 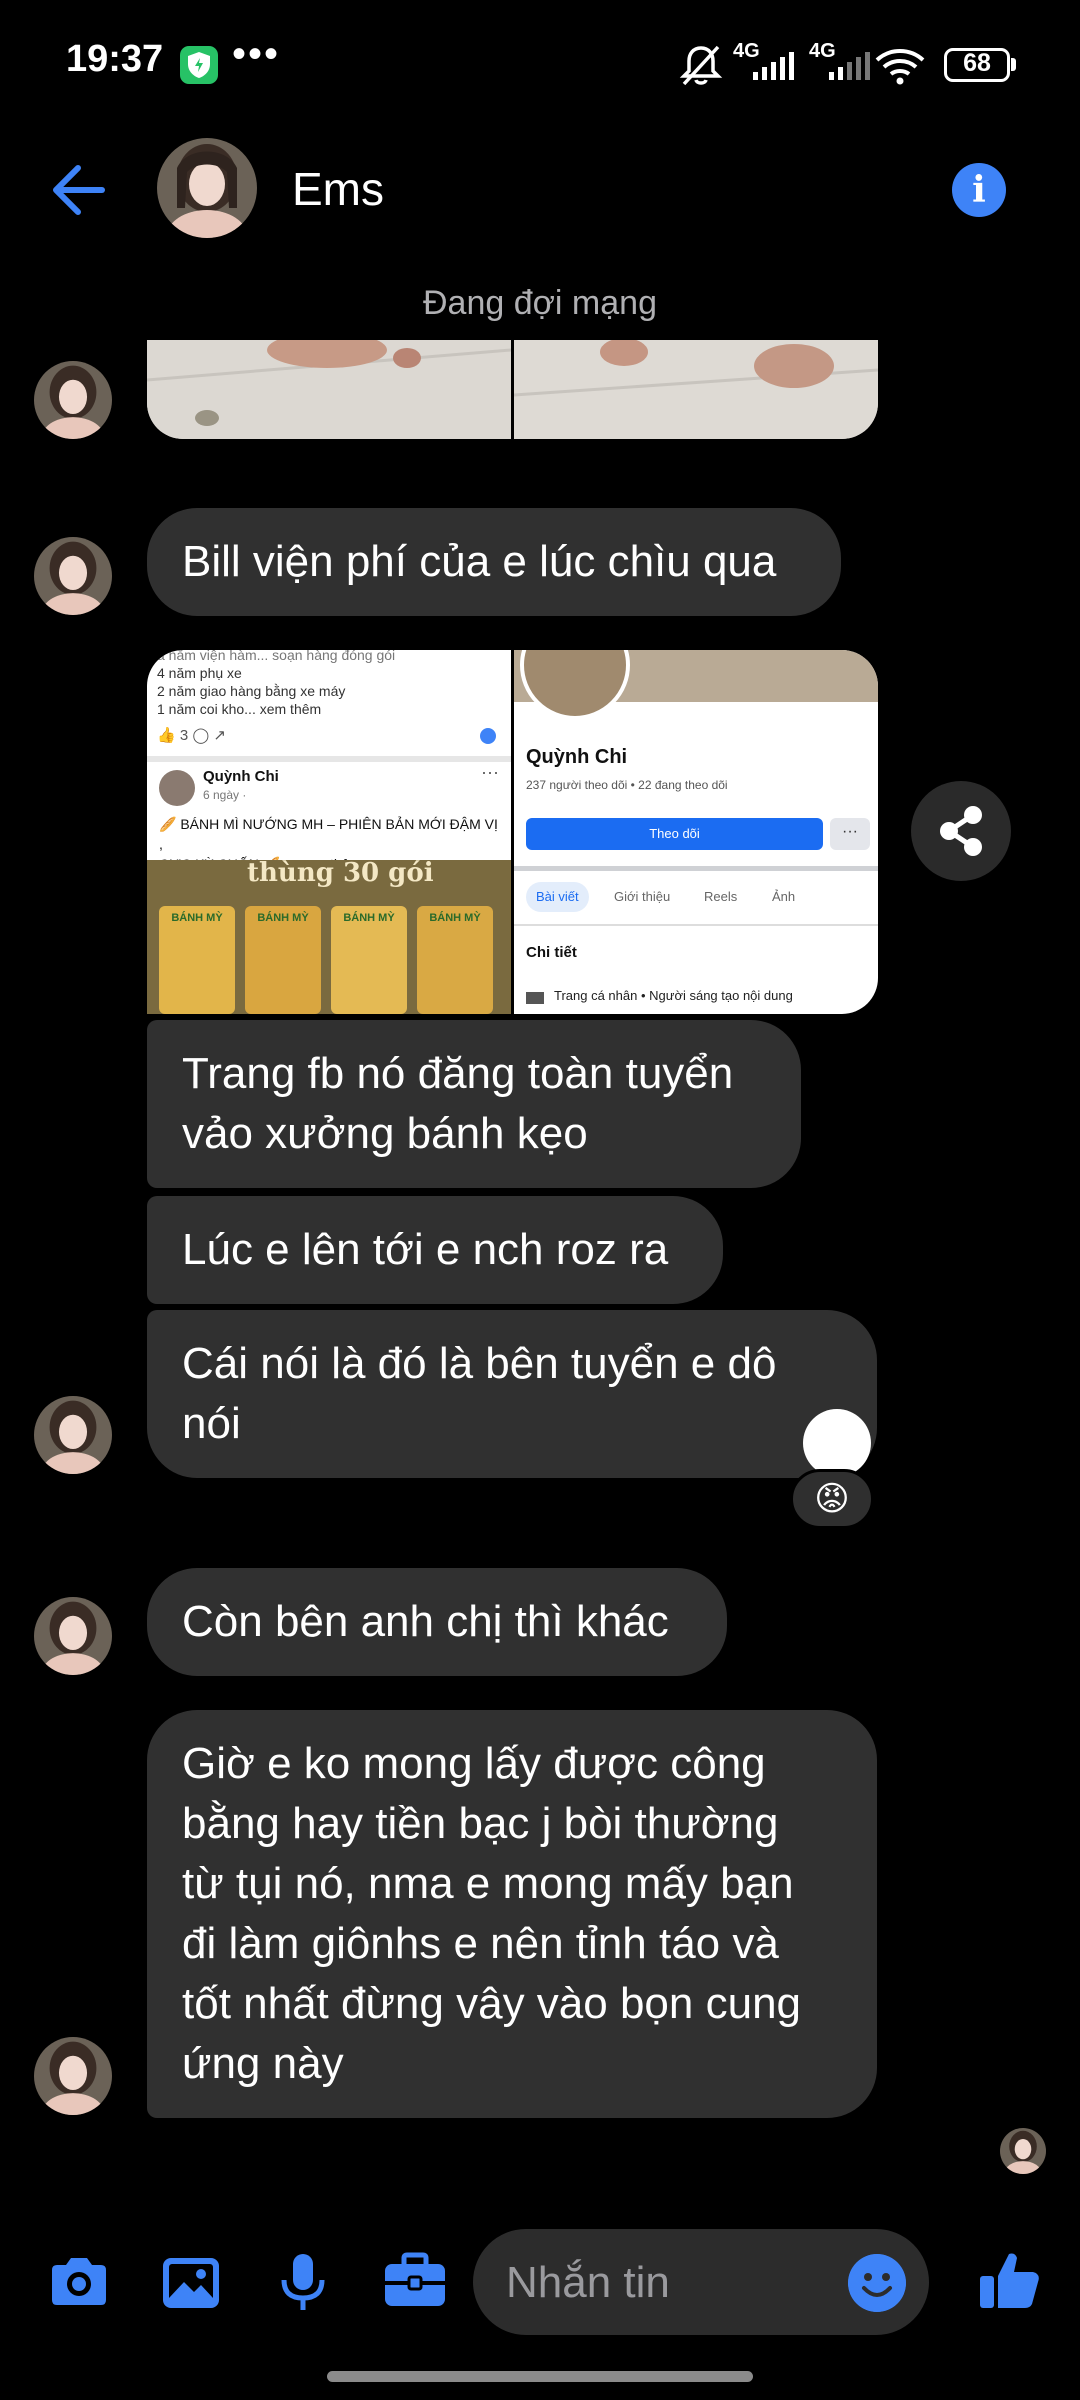 What do you see at coordinates (1023, 2151) in the screenshot?
I see `seen-avatar` at bounding box center [1023, 2151].